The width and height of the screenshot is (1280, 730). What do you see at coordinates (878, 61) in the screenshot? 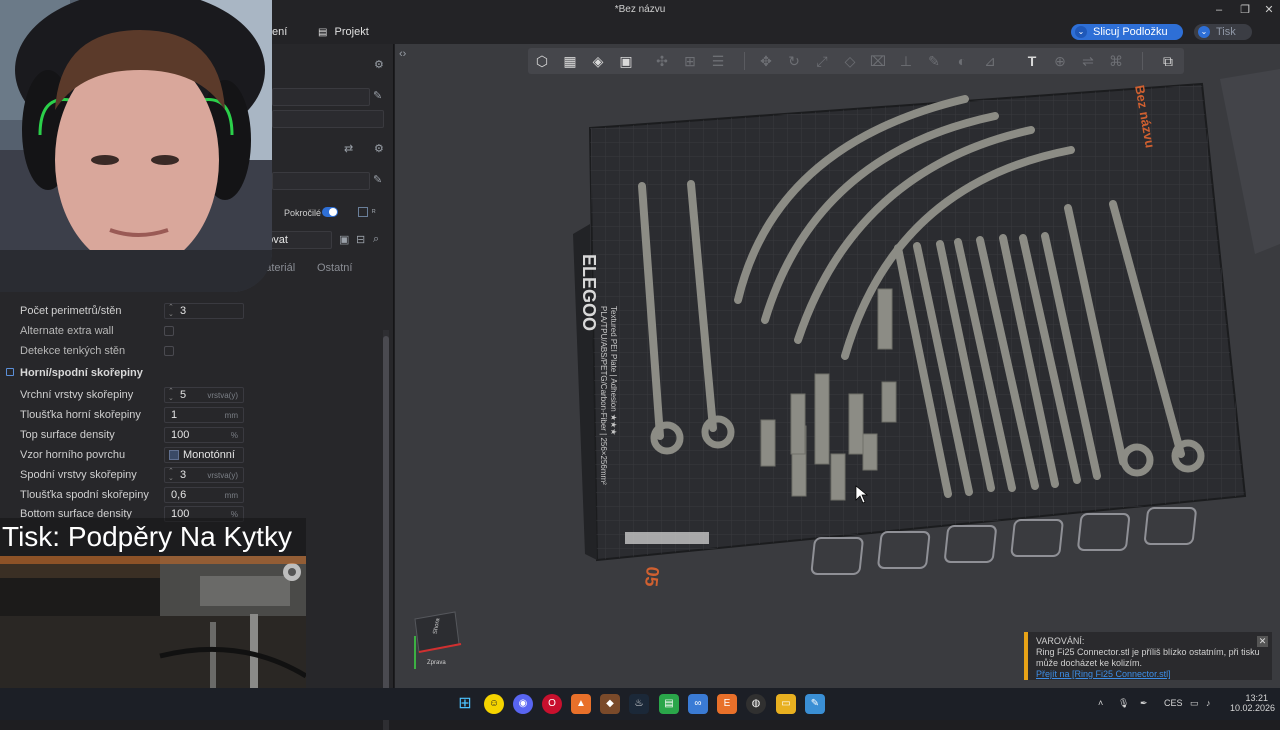
I see `cut-icon: ⌧` at bounding box center [878, 61].